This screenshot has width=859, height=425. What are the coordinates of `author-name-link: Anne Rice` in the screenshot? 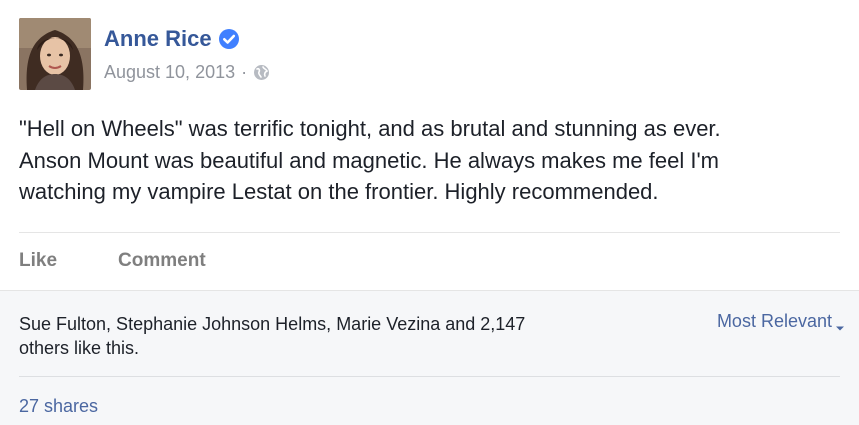 It's located at (158, 39).